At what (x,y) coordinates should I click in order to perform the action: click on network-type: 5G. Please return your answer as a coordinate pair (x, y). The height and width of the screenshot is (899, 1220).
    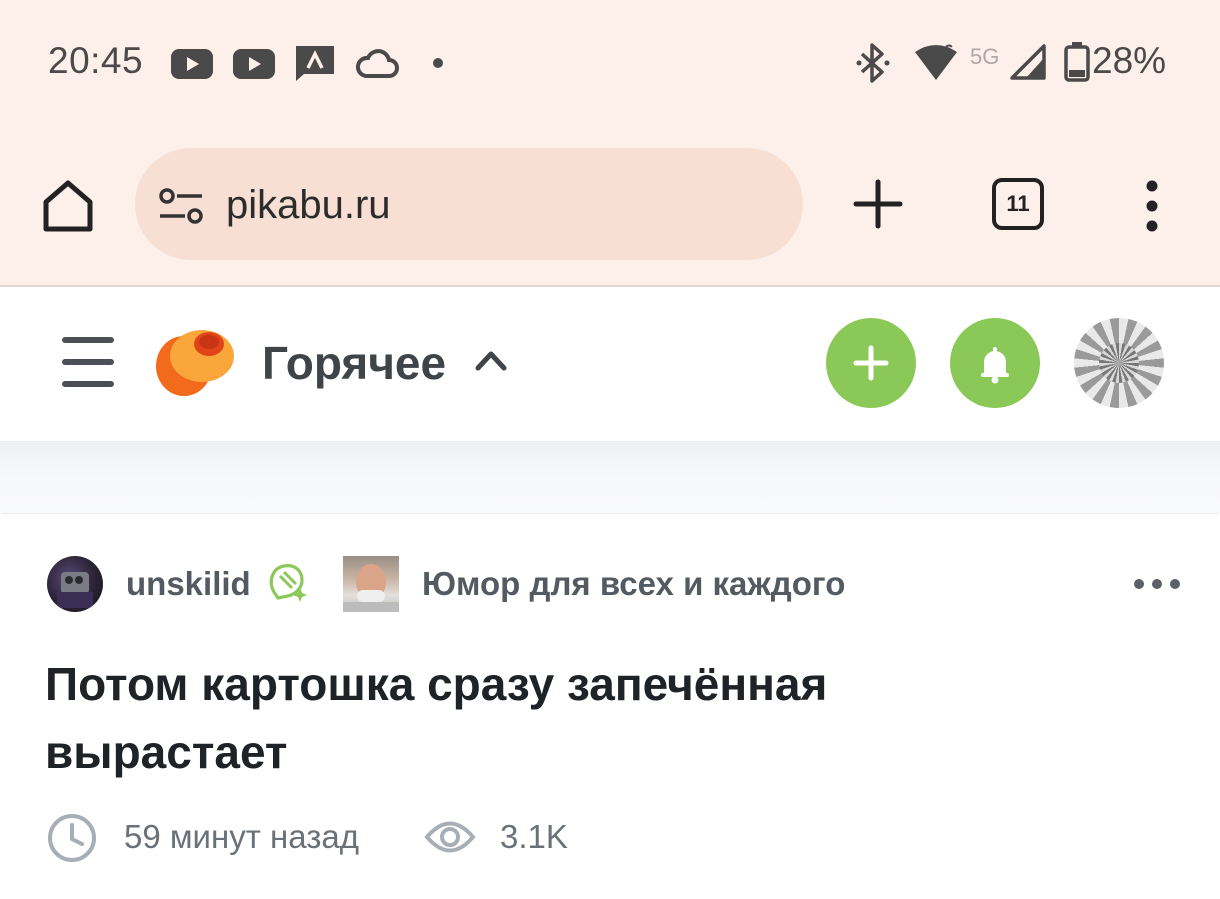
    Looking at the image, I should click on (985, 56).